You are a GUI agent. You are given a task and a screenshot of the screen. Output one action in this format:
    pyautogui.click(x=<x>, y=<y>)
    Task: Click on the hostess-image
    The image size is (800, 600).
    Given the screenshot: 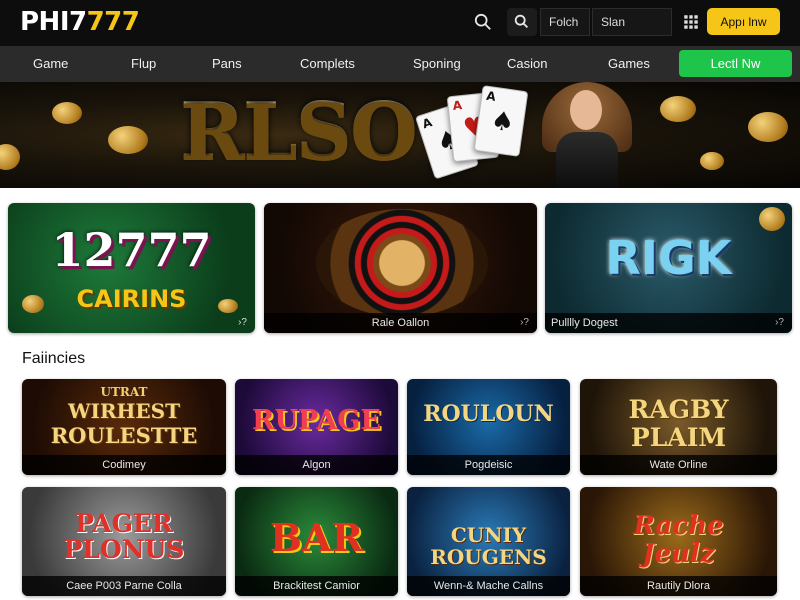 What is the action you would take?
    pyautogui.click(x=587, y=135)
    